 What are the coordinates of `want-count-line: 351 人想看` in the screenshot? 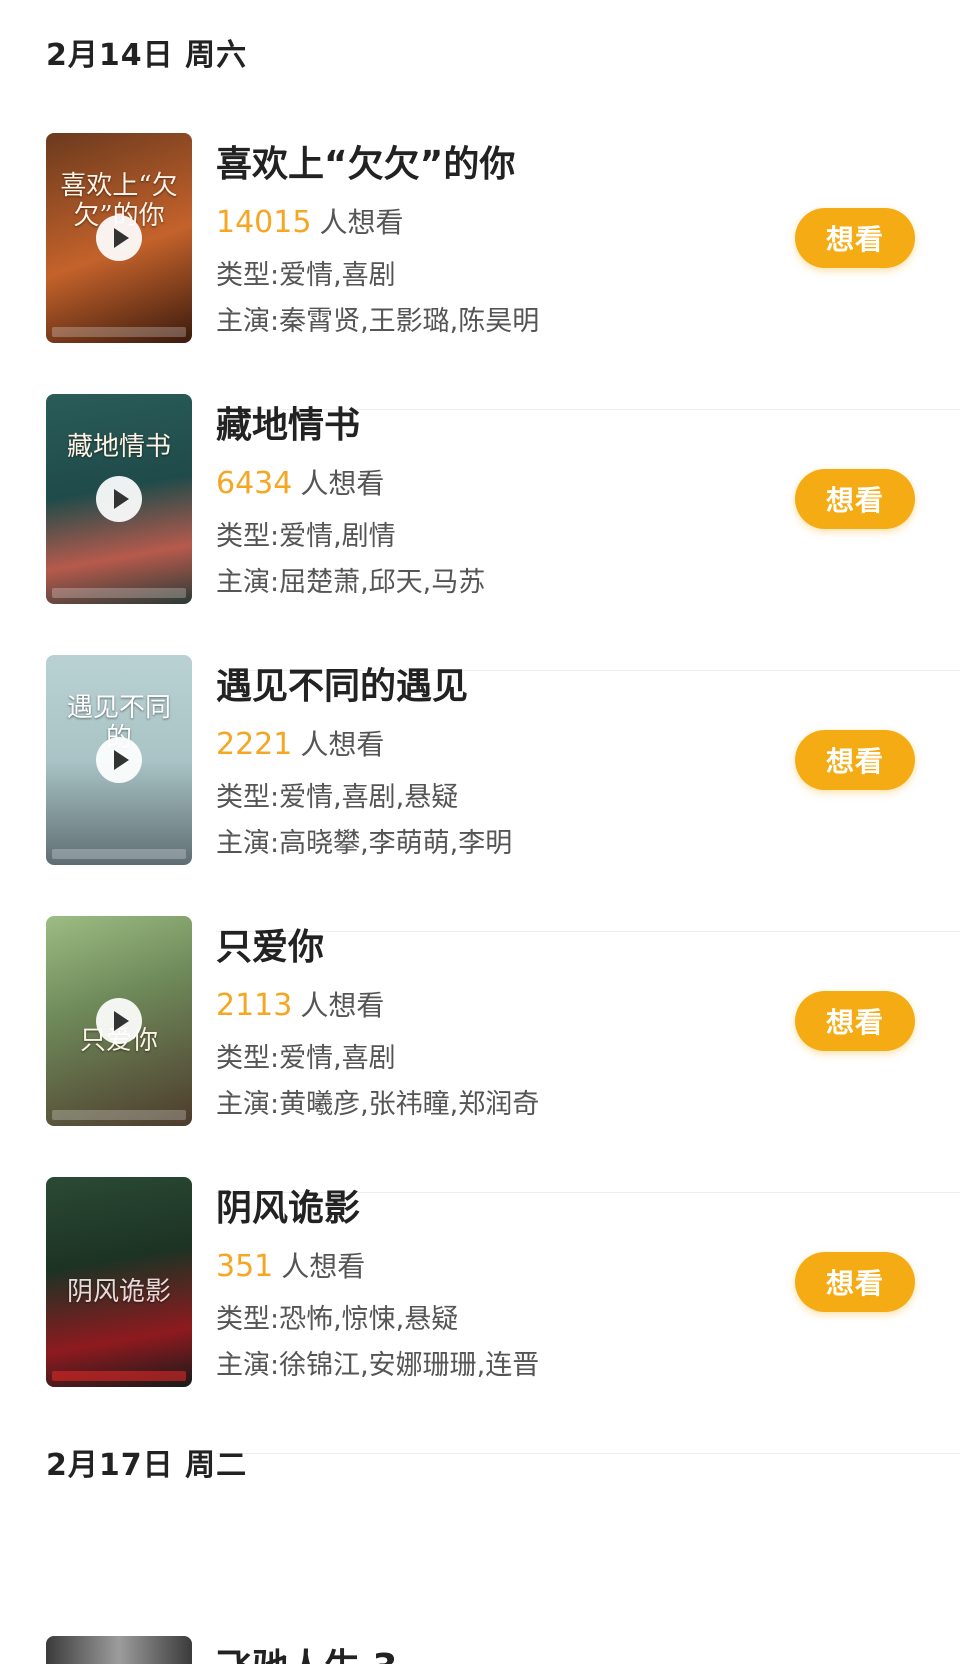 It's located at (290, 1265).